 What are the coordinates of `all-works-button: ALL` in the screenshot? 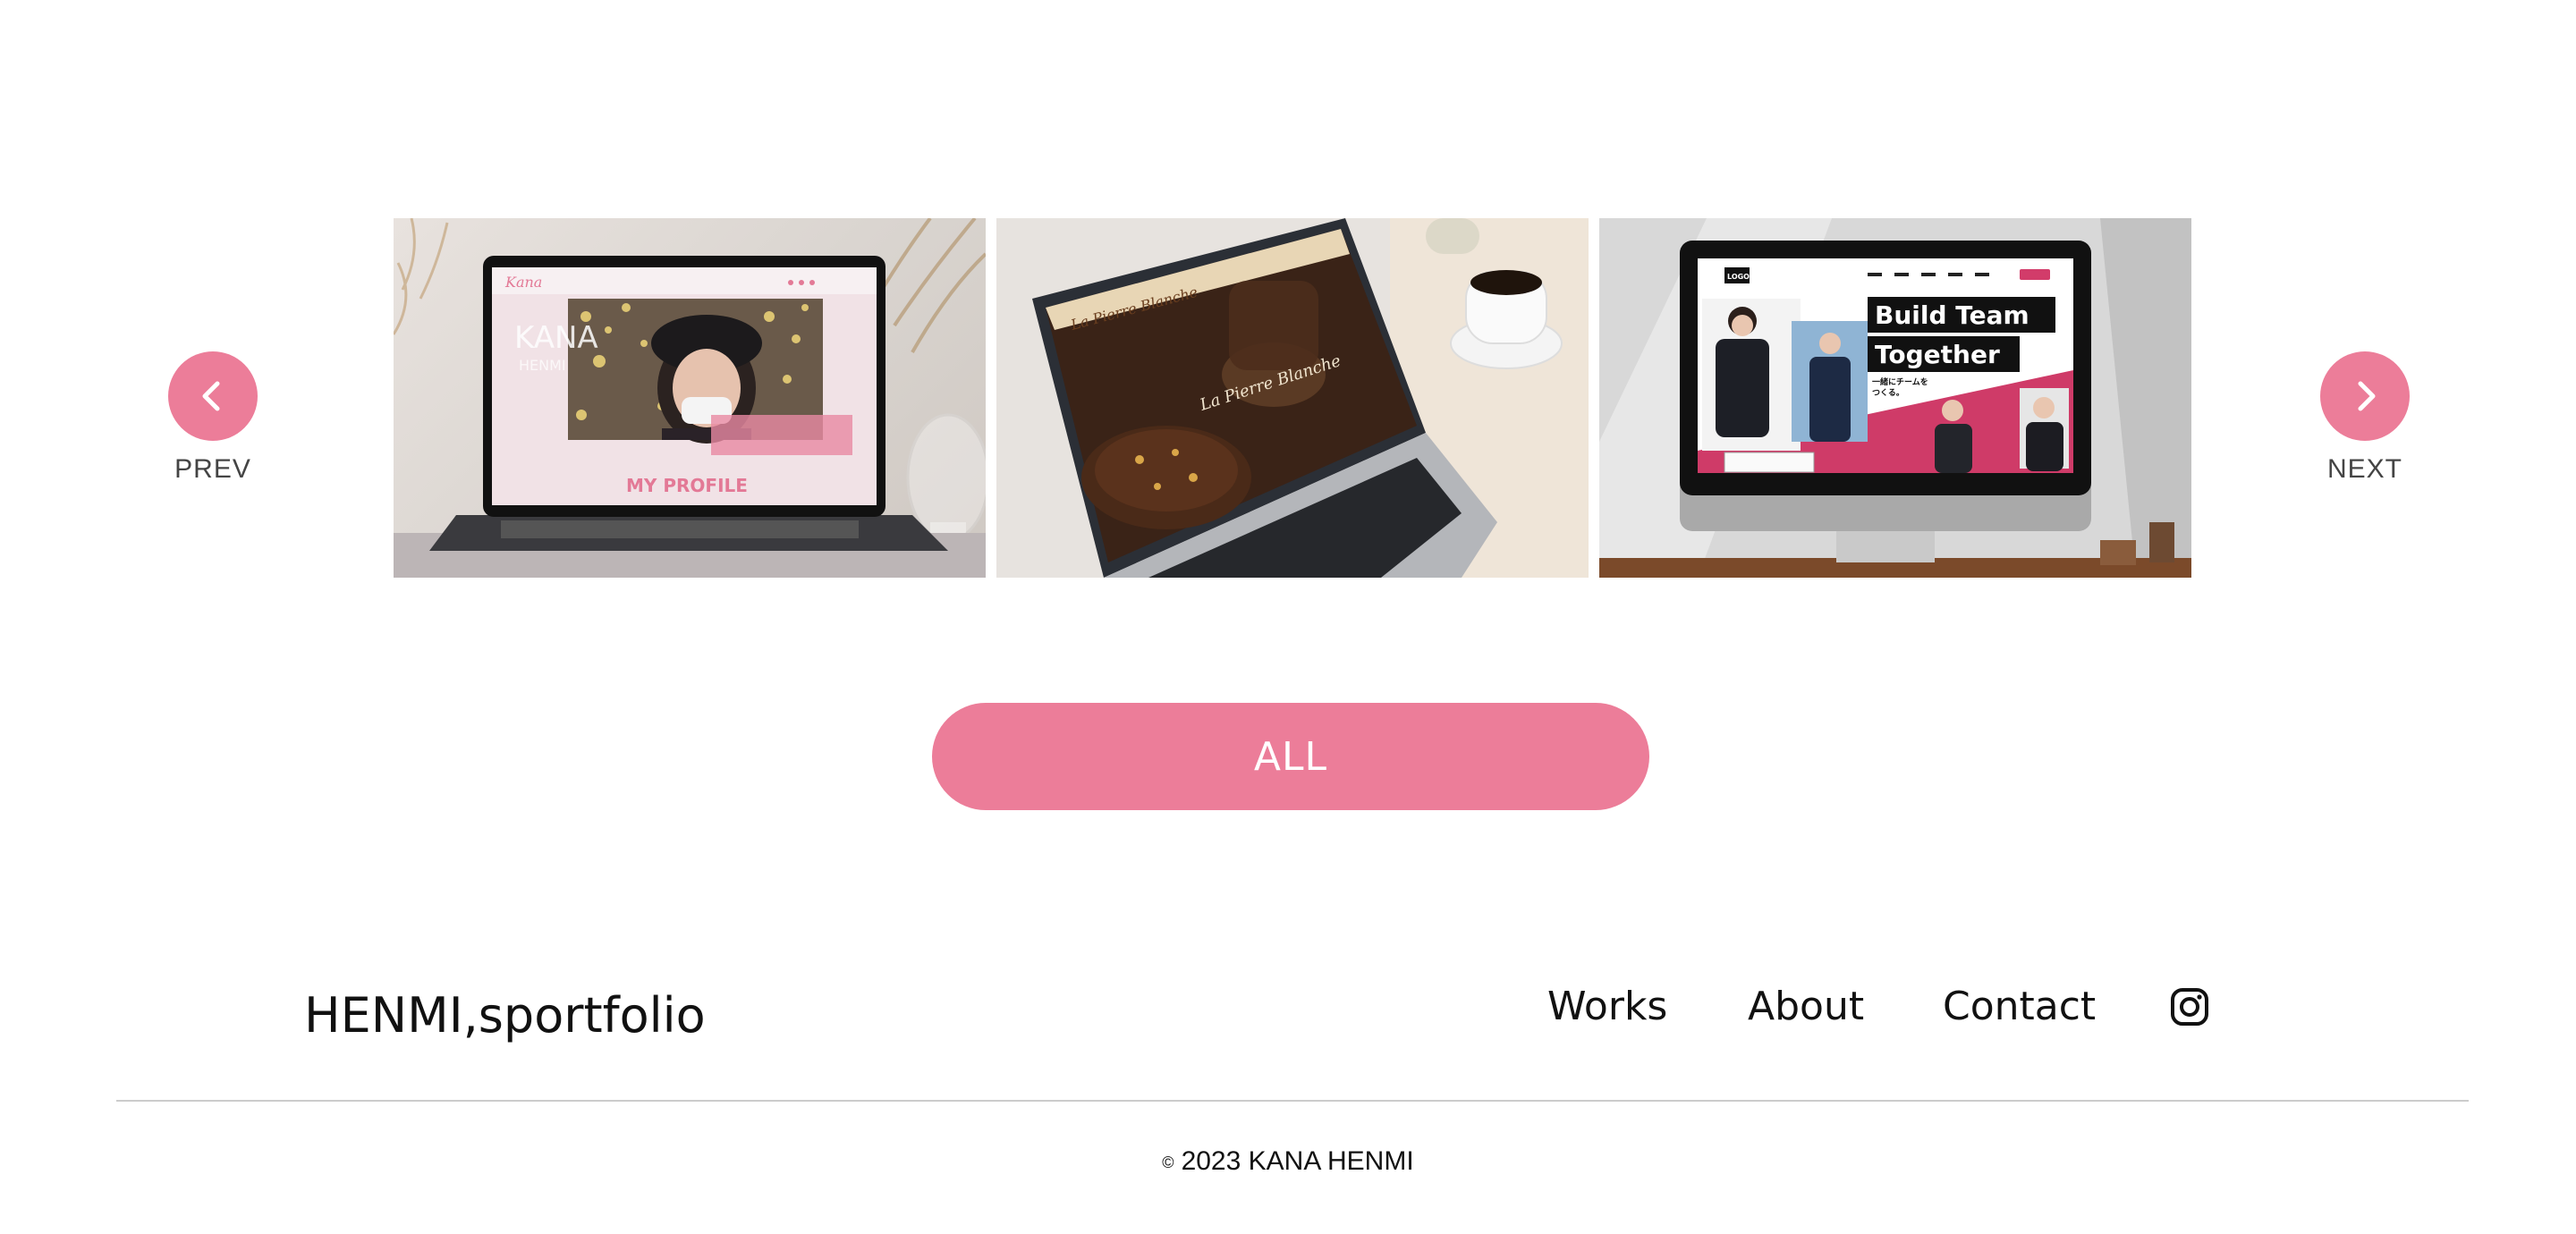 It's located at (1290, 756).